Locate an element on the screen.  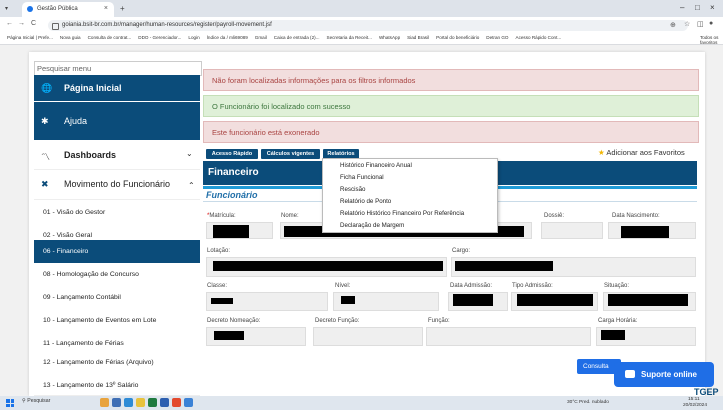
bookmark-item: Índice da / mli69089 is located at coordinates (227, 37).